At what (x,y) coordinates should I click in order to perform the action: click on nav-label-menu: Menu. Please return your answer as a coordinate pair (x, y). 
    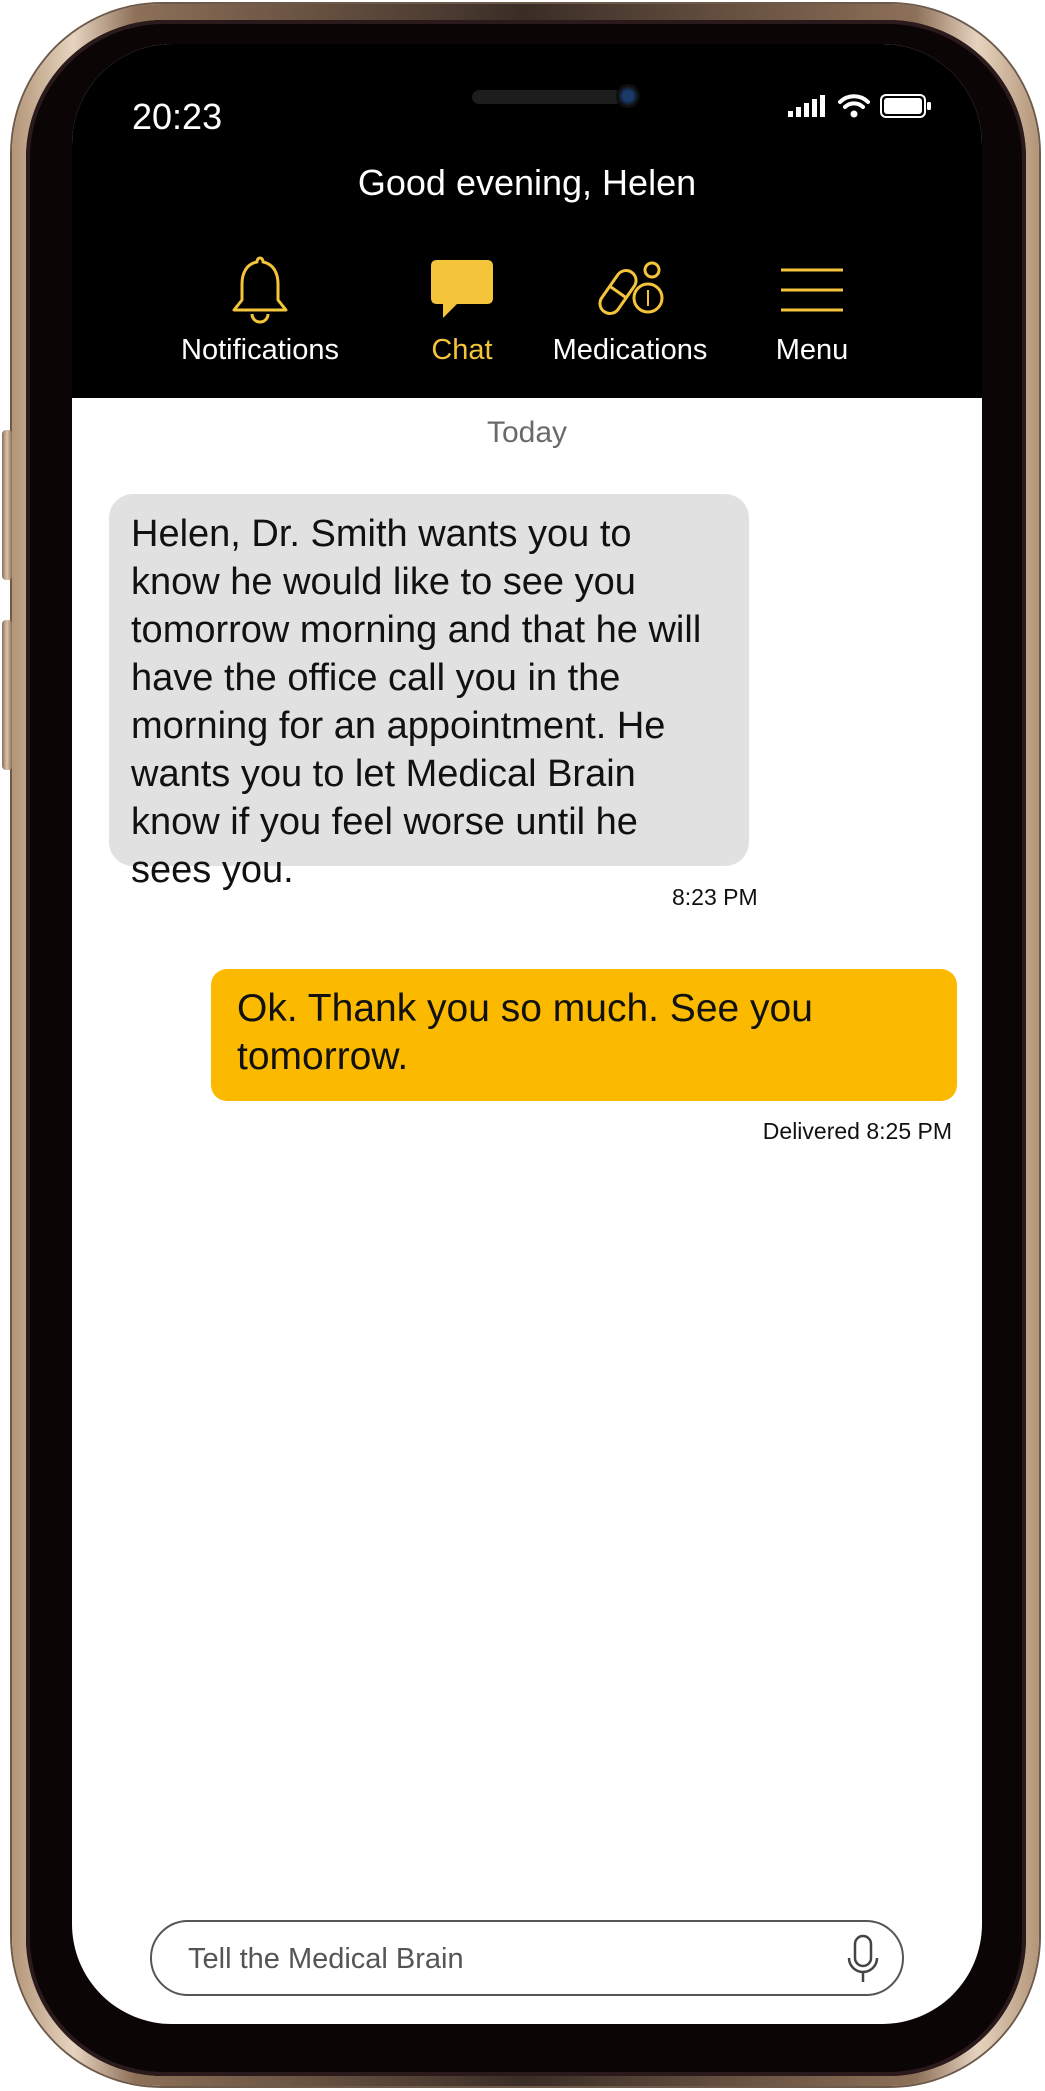
    Looking at the image, I should click on (812, 350).